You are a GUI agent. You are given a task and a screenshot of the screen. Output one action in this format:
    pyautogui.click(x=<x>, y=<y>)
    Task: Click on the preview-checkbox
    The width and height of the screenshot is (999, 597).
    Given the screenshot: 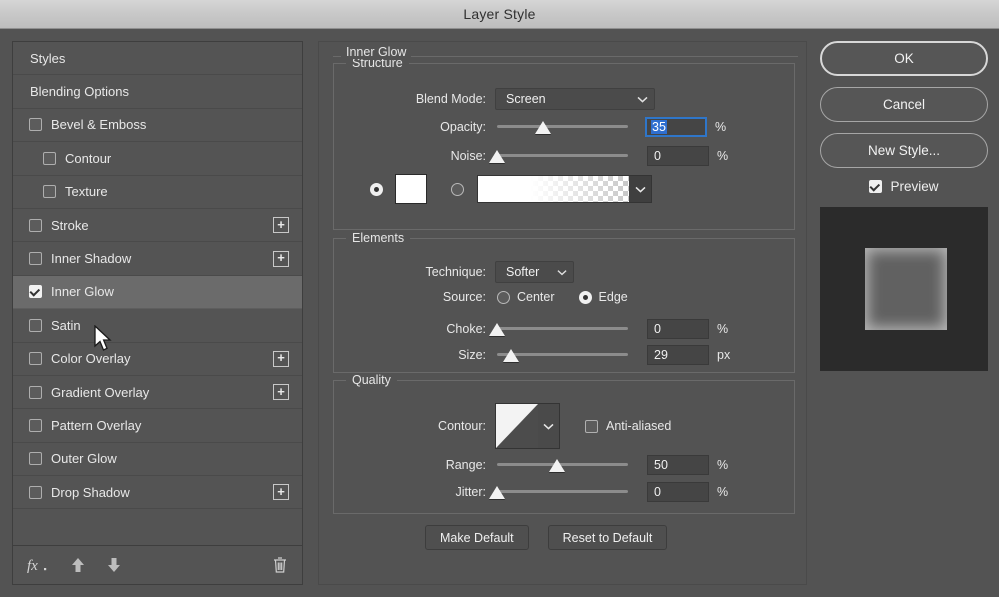 What is the action you would take?
    pyautogui.click(x=876, y=186)
    